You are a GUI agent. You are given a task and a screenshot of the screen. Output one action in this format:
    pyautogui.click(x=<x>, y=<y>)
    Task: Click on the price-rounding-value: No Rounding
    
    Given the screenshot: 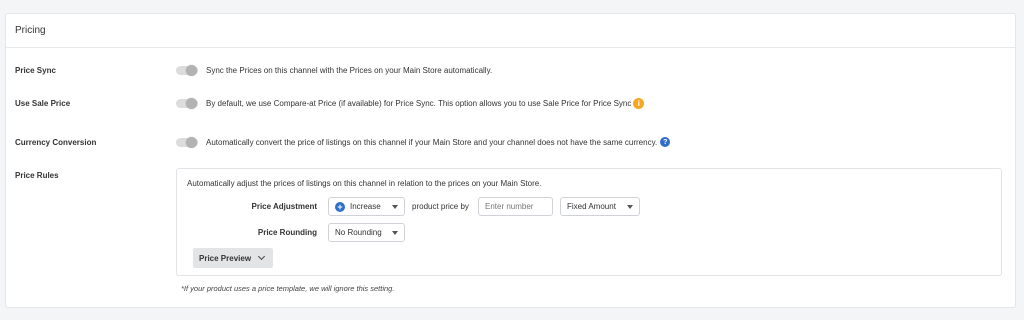 What is the action you would take?
    pyautogui.click(x=358, y=232)
    